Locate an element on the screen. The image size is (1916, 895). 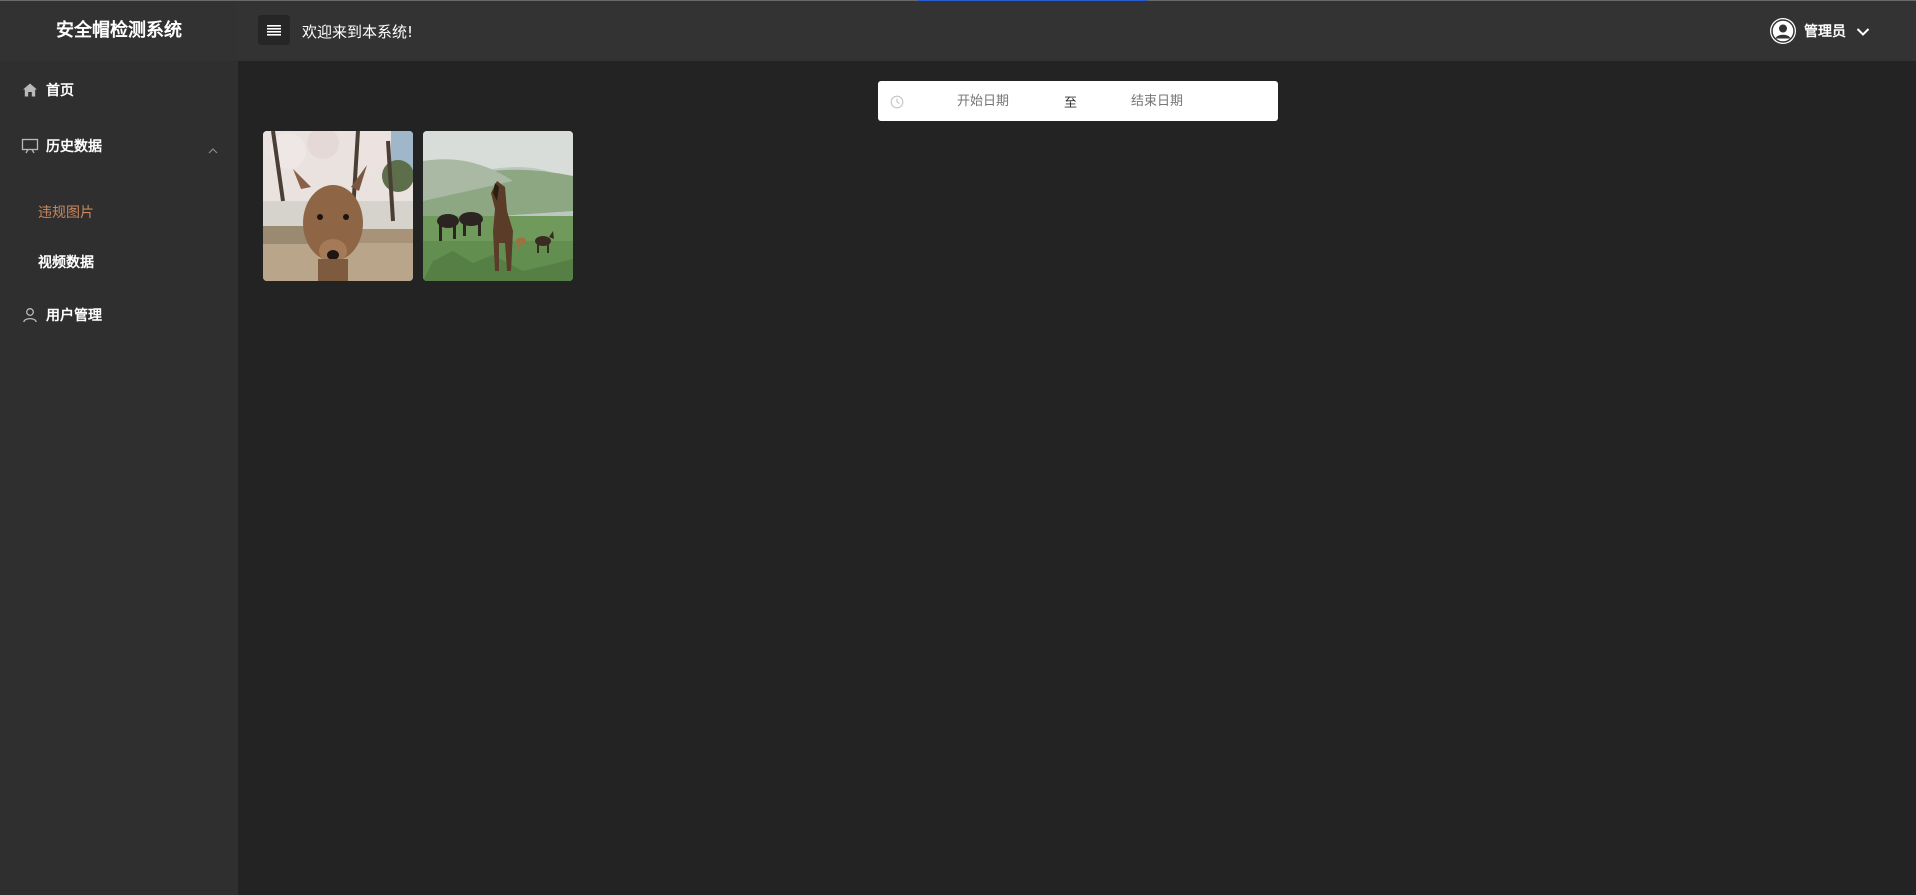
welcome-text: 欢迎来到本系统! is located at coordinates (358, 32).